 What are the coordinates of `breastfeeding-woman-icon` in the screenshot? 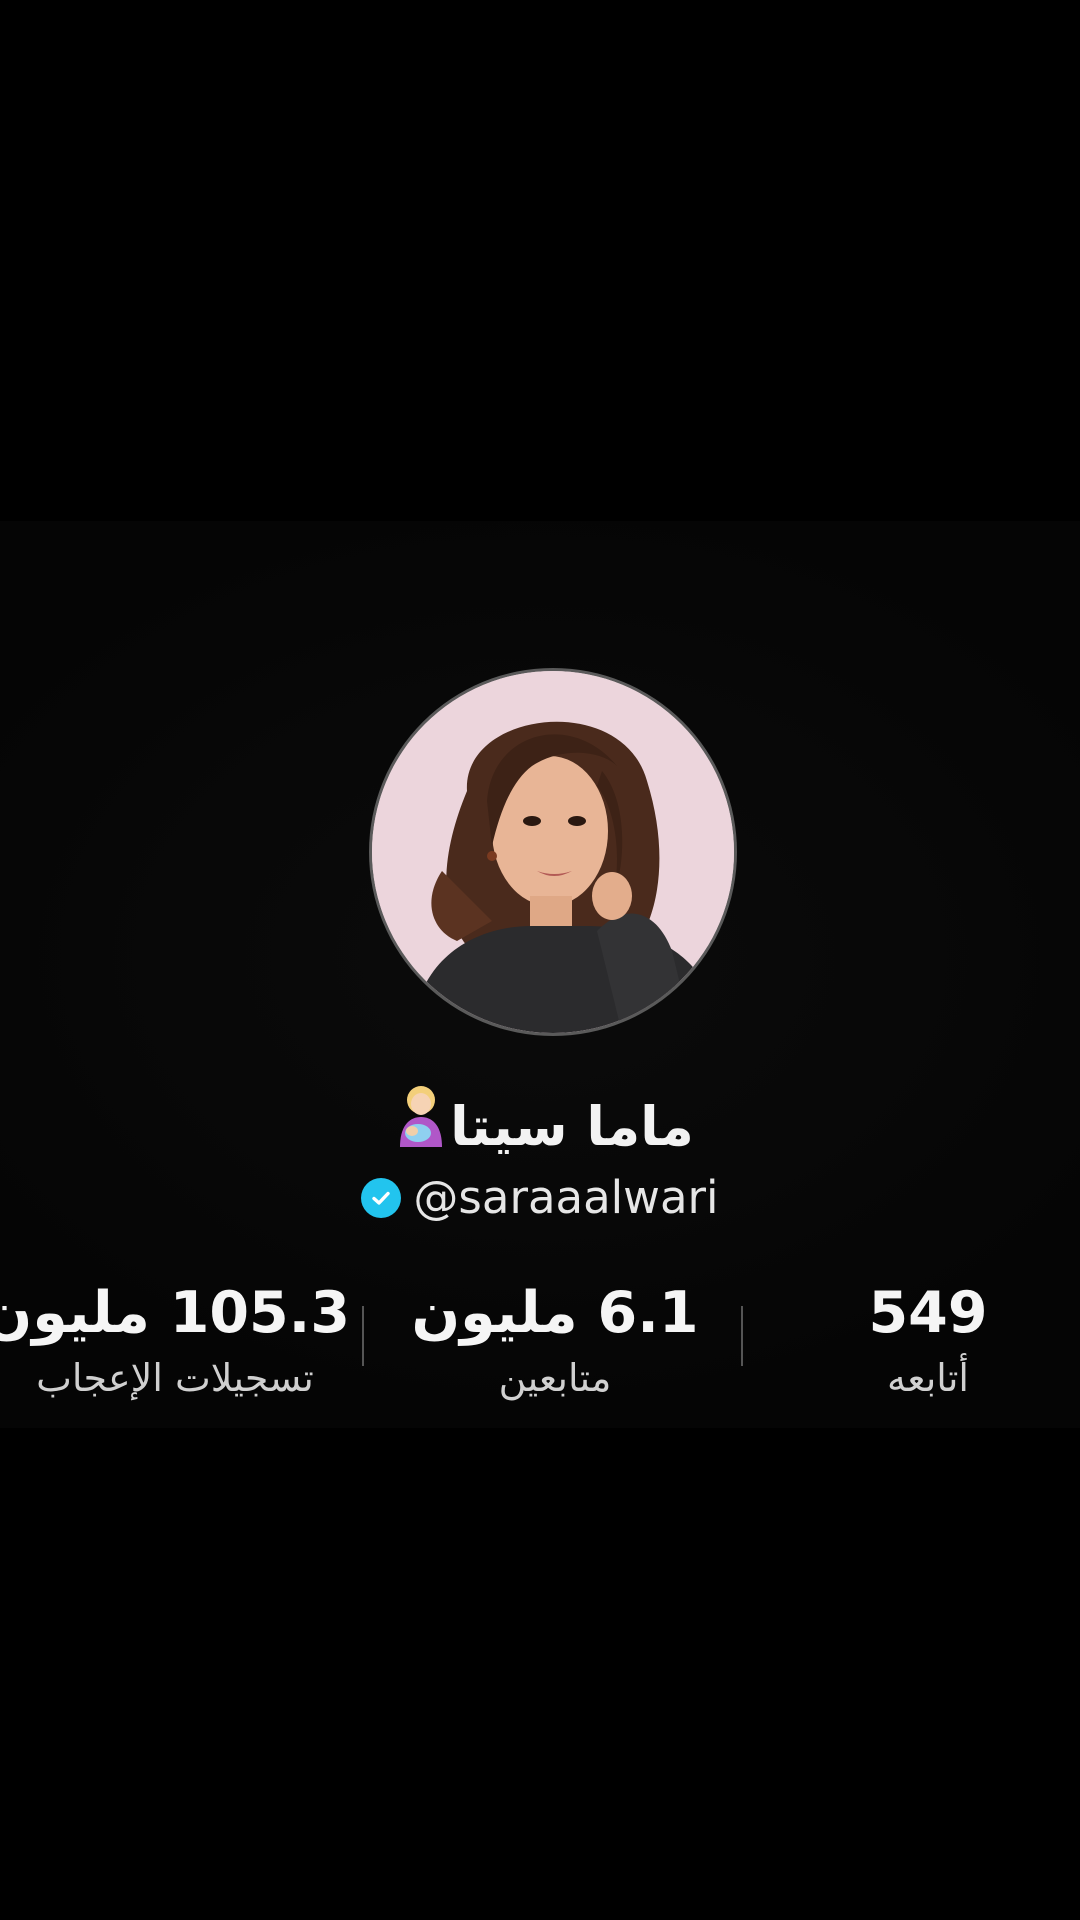 It's located at (421, 1126).